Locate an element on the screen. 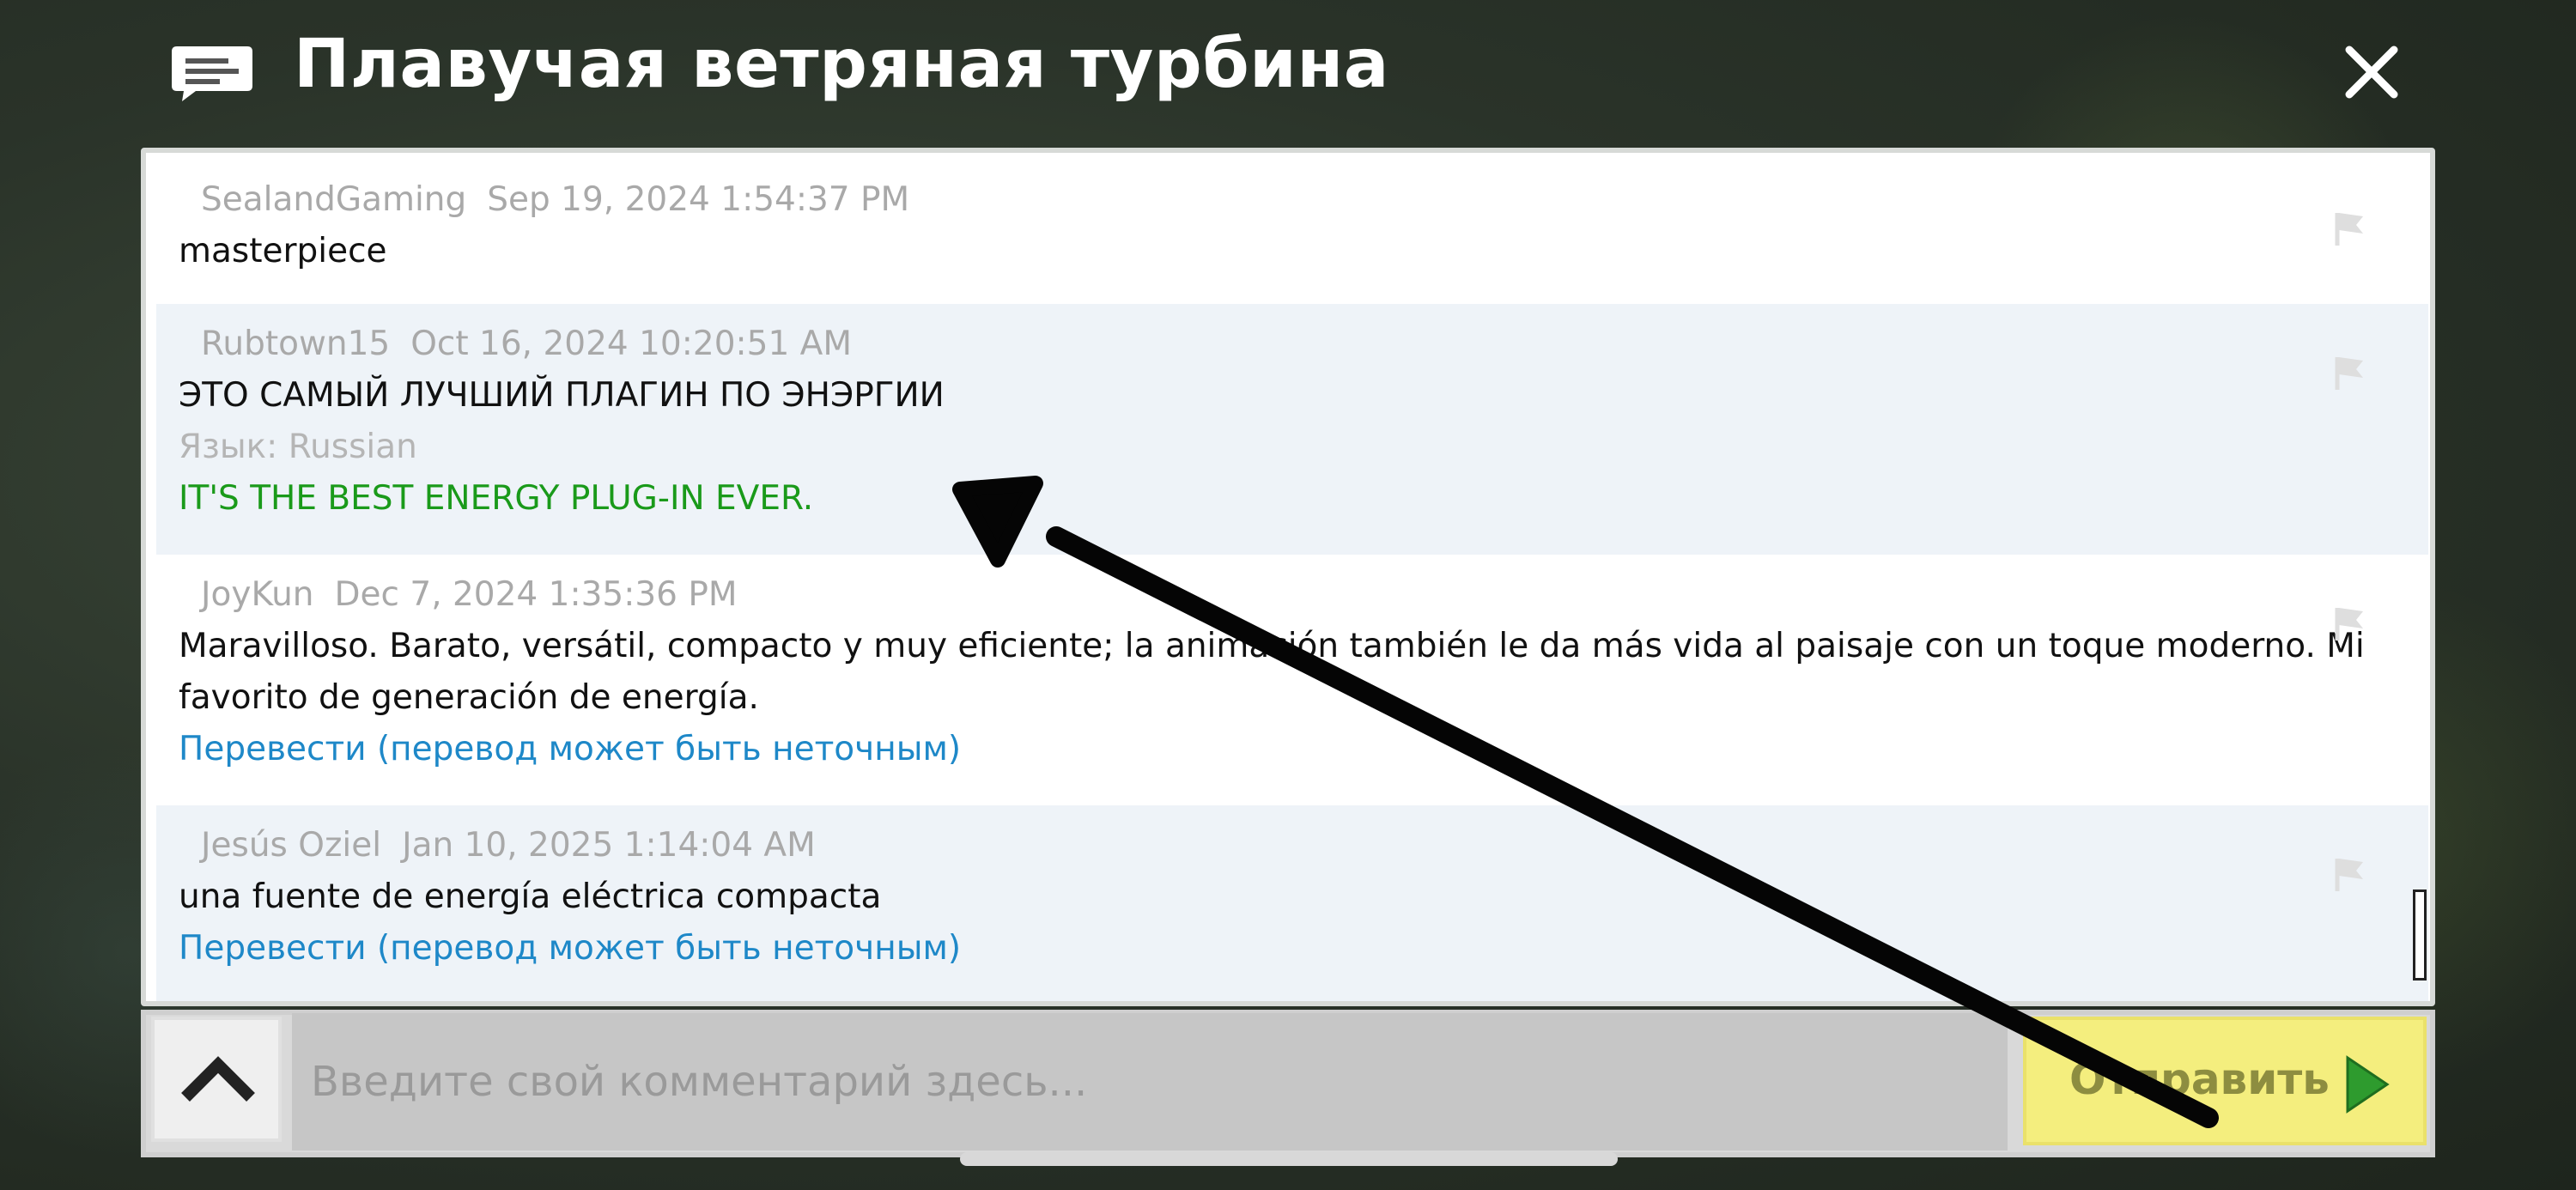 This screenshot has height=1190, width=2576. comment-text: una fuente de energía eléctrica compacta is located at coordinates (530, 896).